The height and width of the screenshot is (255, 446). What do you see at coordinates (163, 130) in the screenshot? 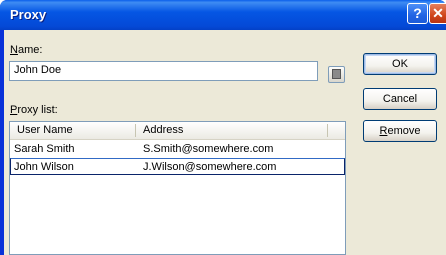
I see `column-header-address: Address` at bounding box center [163, 130].